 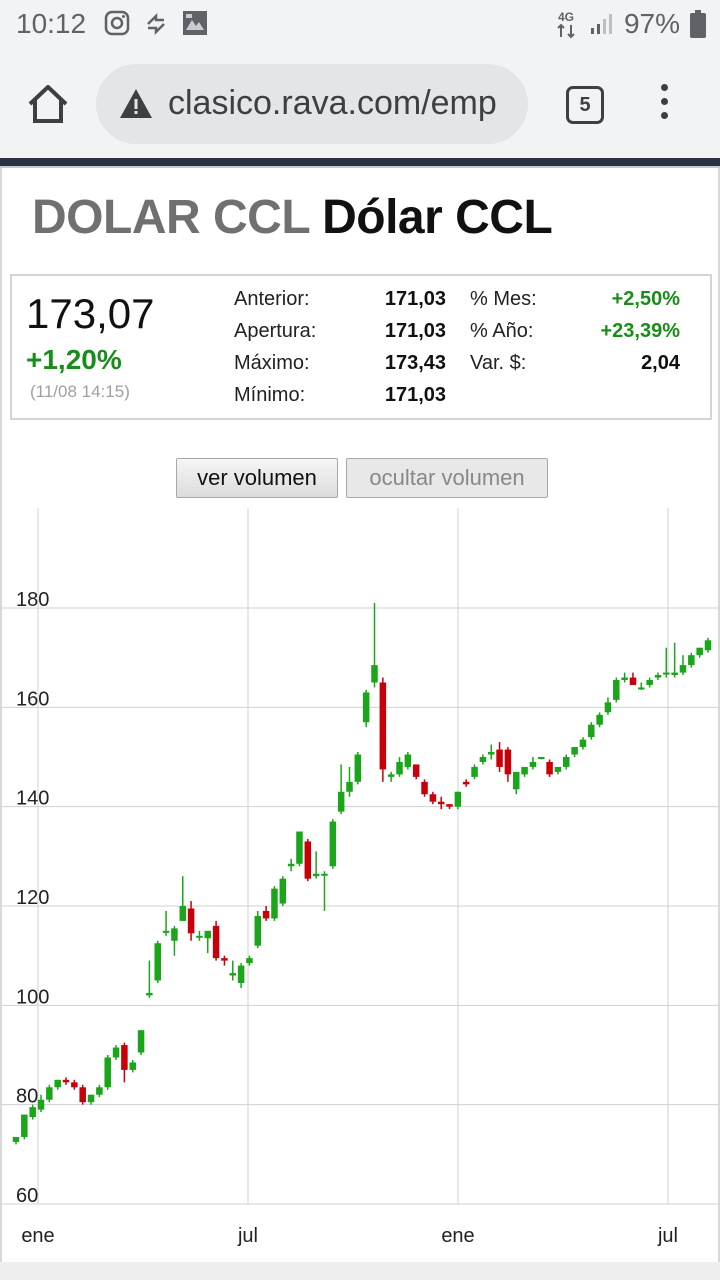 I want to click on y-tick-label: 180, so click(x=32, y=600).